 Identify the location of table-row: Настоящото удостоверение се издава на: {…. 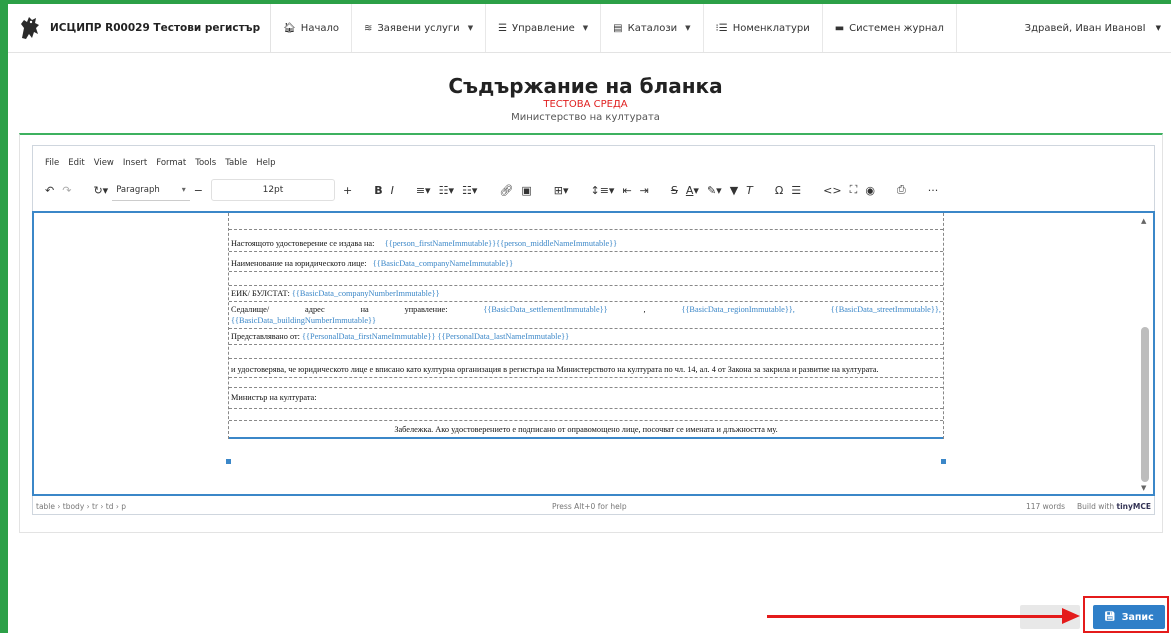
(586, 241).